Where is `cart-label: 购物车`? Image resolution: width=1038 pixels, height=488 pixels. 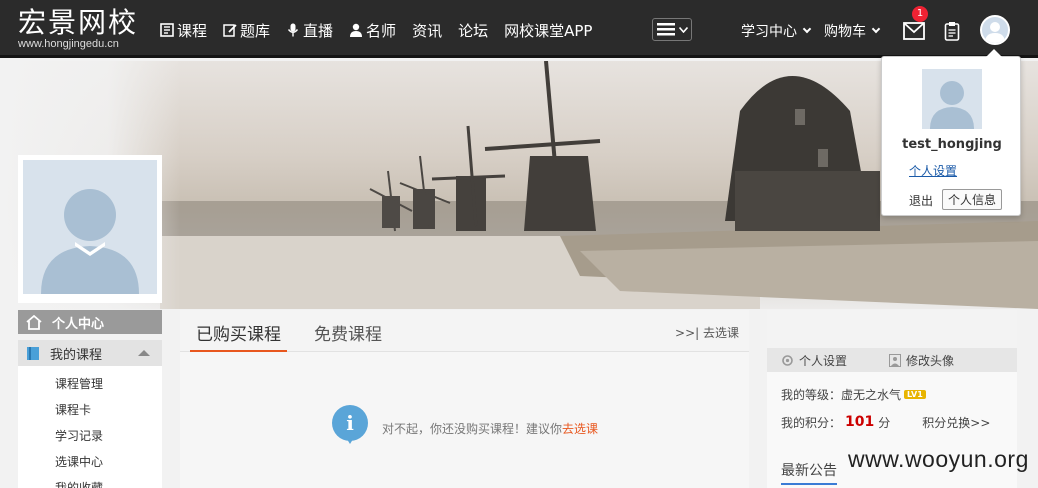
cart-label: 购物车 is located at coordinates (845, 32).